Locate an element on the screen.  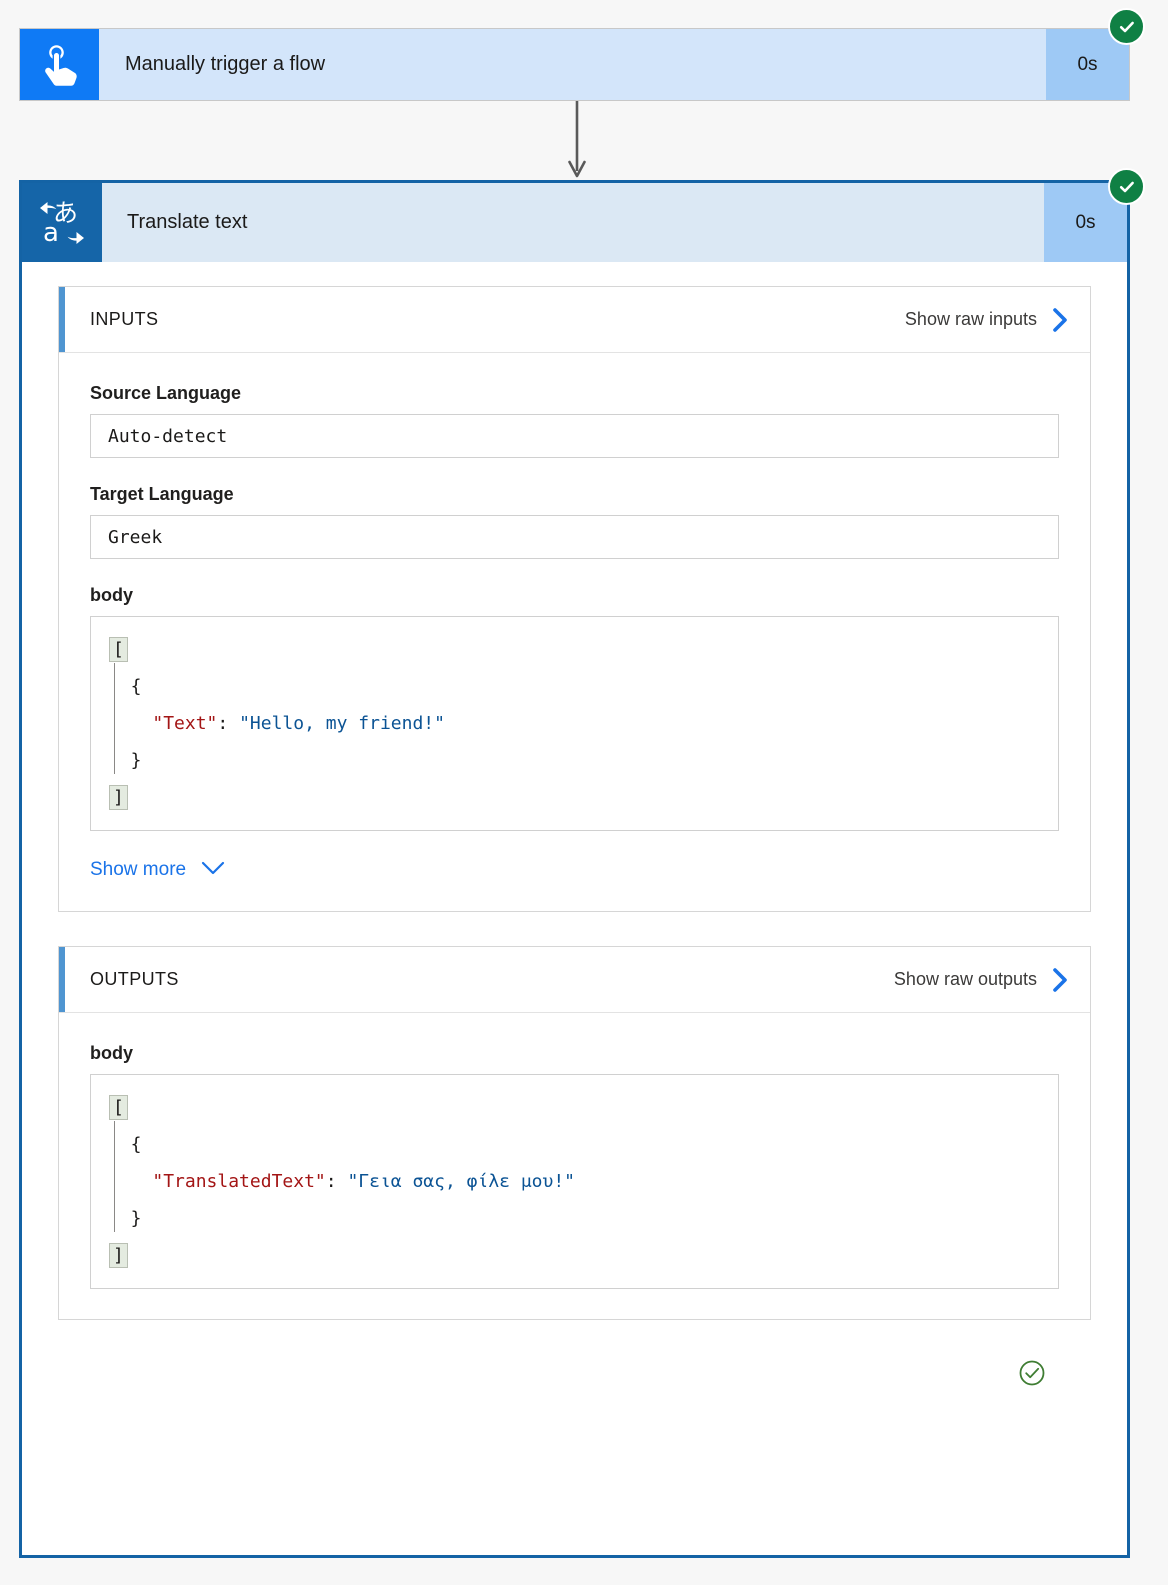
chevron-down-icon is located at coordinates (213, 870).